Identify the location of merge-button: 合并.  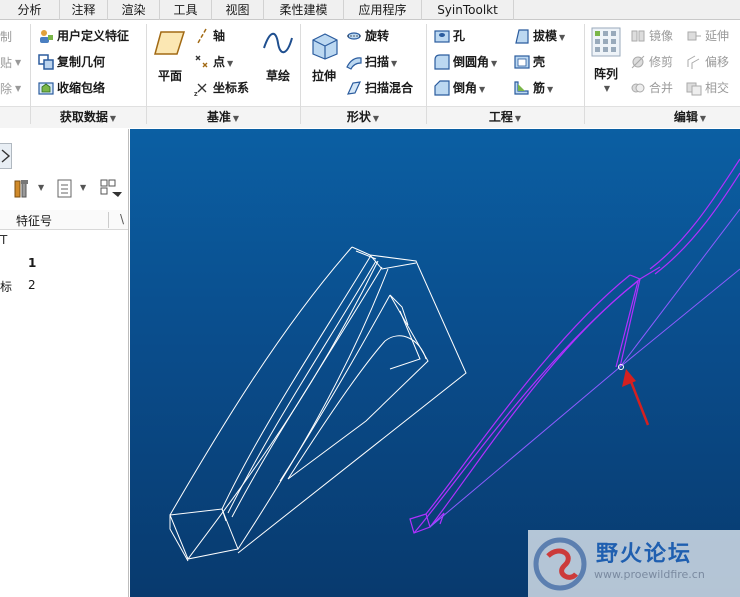
(651, 88).